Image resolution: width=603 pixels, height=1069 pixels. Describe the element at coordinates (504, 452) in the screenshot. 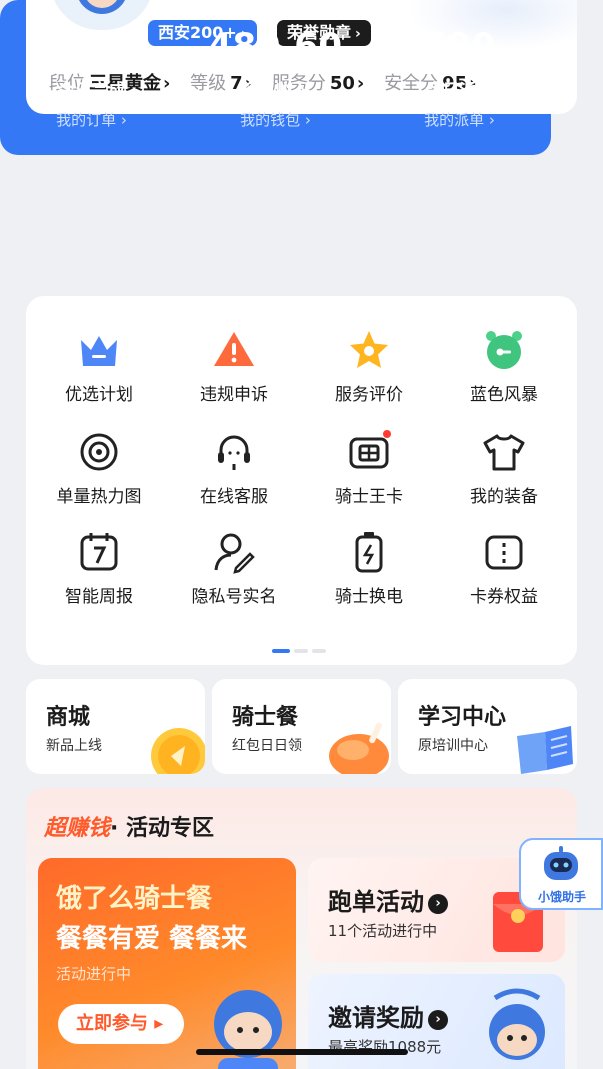

I see `tshirt-icon` at that location.